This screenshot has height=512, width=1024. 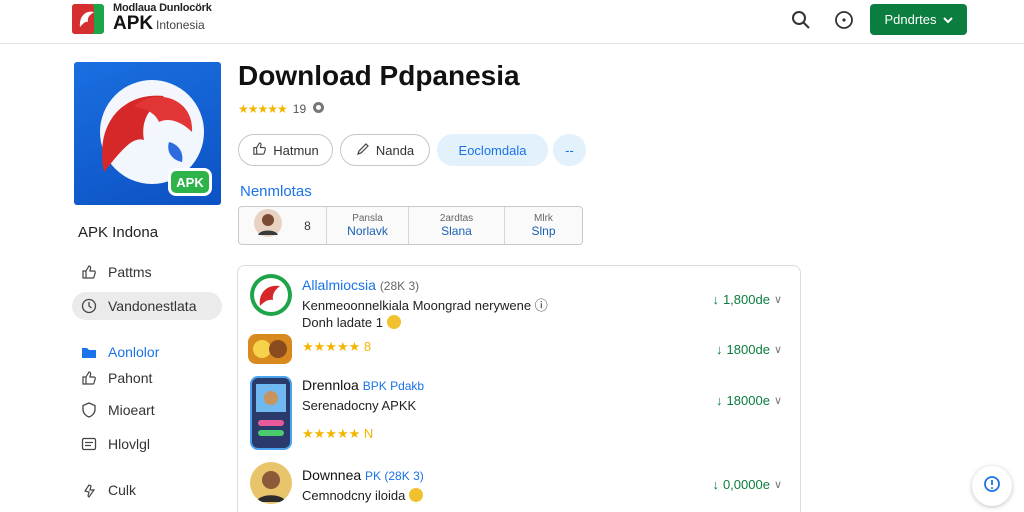 I want to click on sidebar-item-label: Pattms, so click(x=130, y=272).